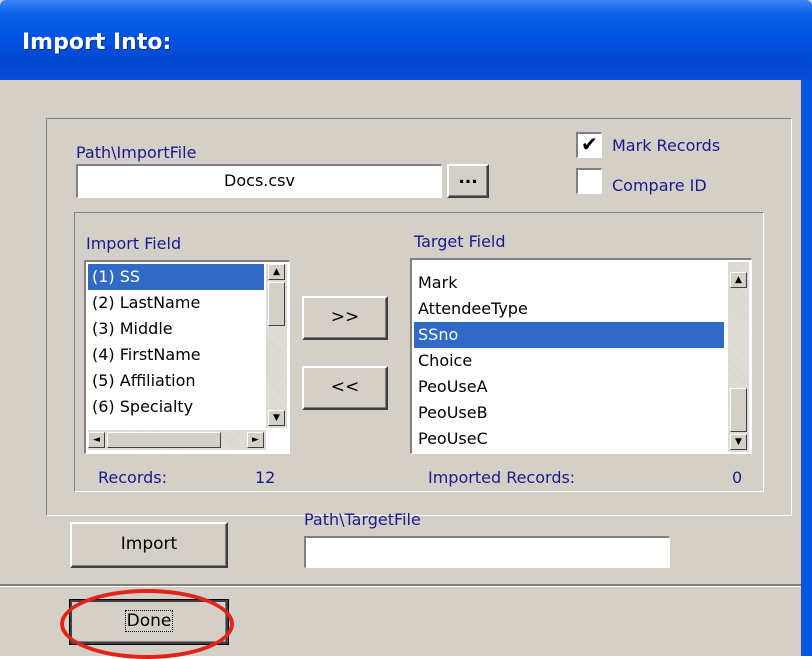 This screenshot has width=812, height=659. Describe the element at coordinates (176, 381) in the screenshot. I see `list-item: (5) Affiliation` at that location.